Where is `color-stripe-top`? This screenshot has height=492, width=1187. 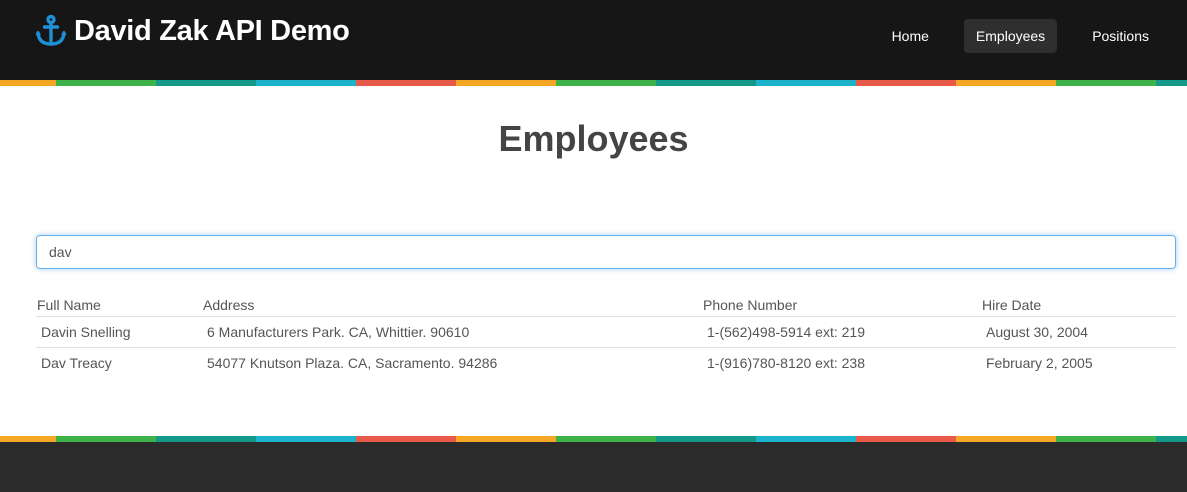
color-stripe-top is located at coordinates (593, 83).